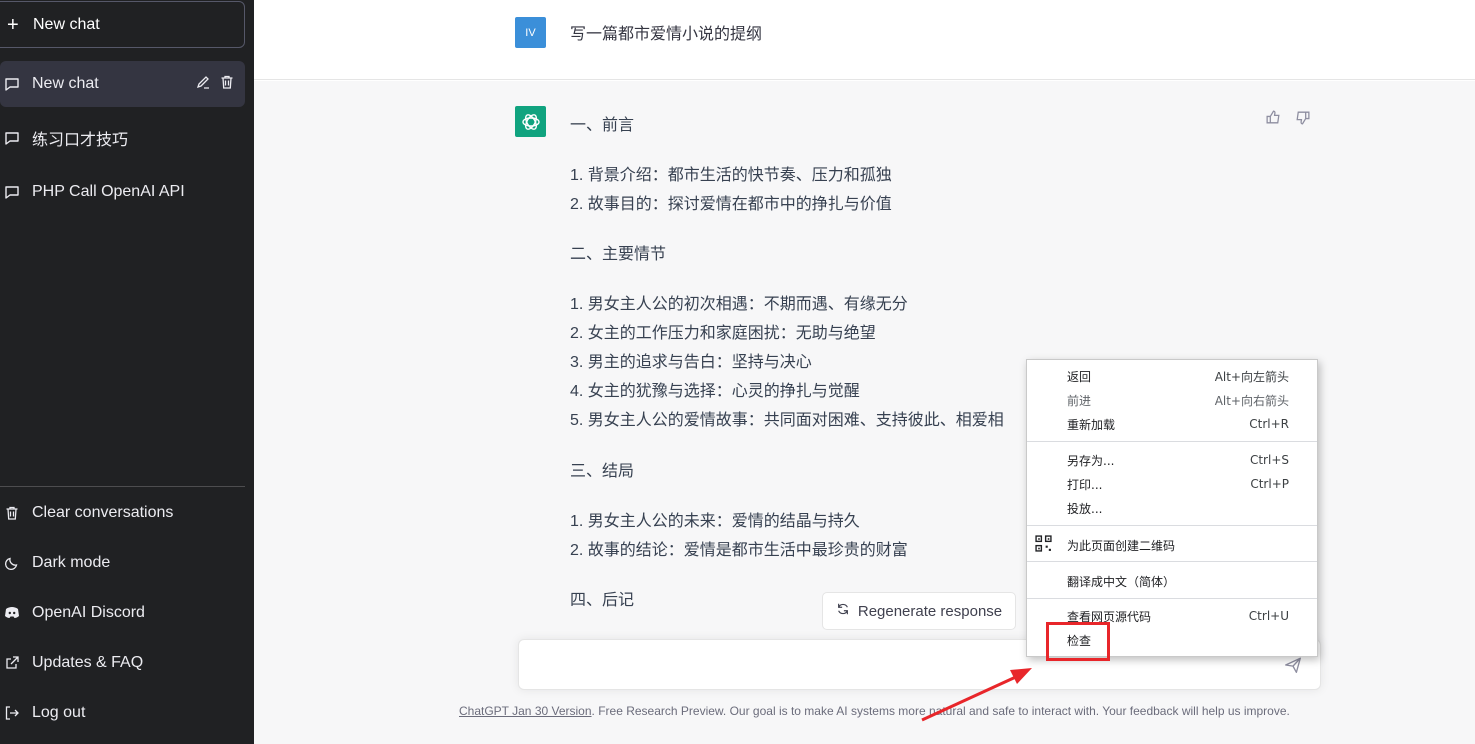 Image resolution: width=1475 pixels, height=744 pixels. What do you see at coordinates (1172, 400) in the screenshot?
I see `context-menu-forward: 前进 Alt+向右箭头` at bounding box center [1172, 400].